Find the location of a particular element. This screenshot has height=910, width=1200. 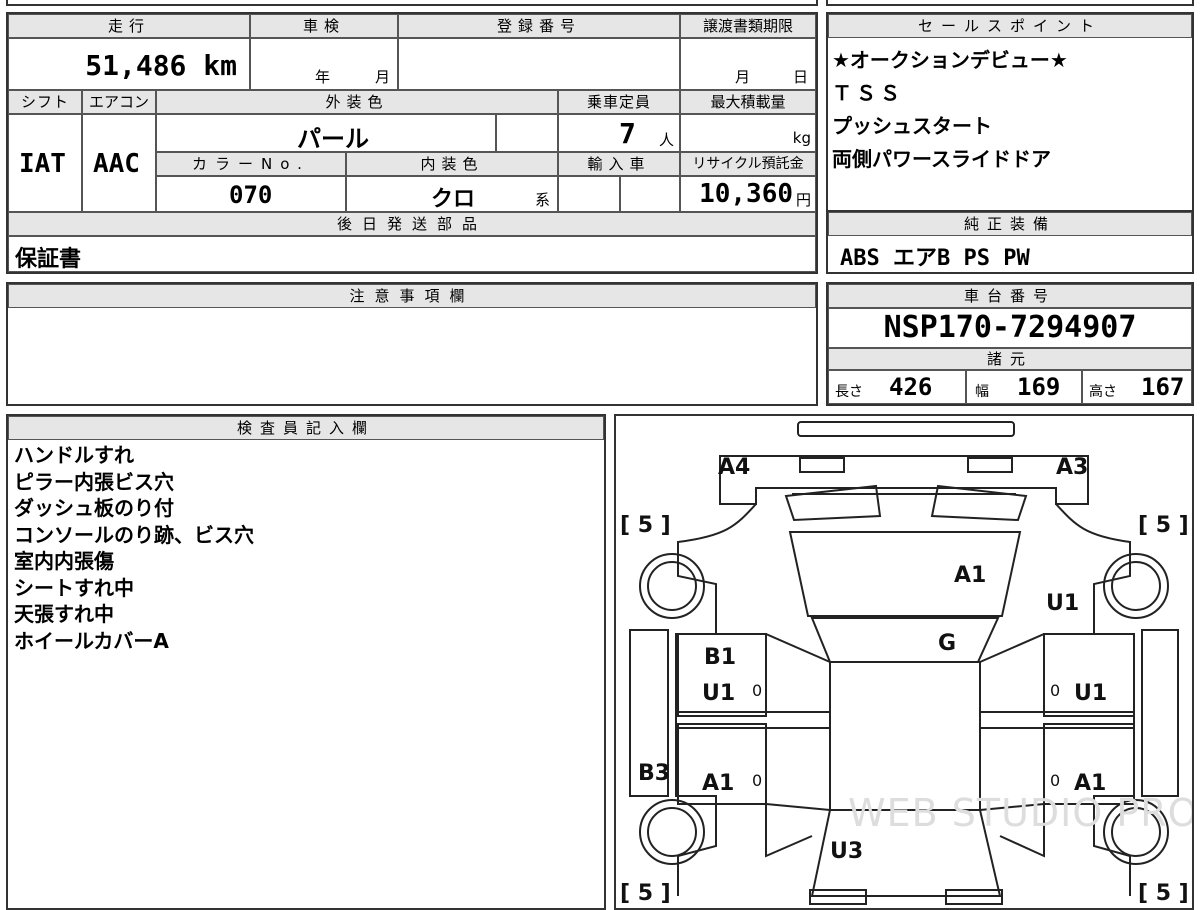

notes-panel: 注意事項欄 is located at coordinates (412, 344).